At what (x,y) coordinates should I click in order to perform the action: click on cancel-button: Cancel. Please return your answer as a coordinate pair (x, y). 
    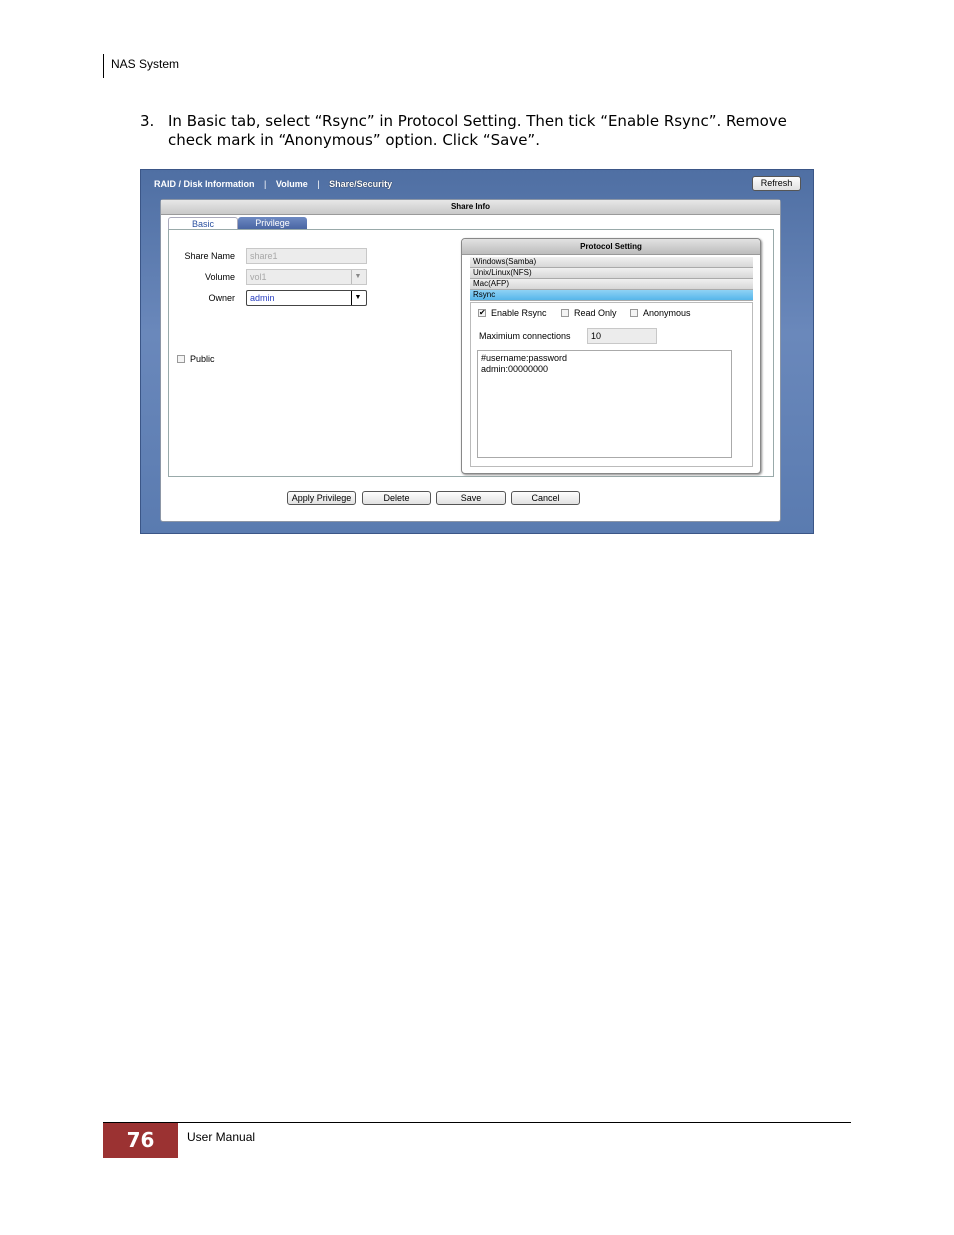
    Looking at the image, I should click on (545, 498).